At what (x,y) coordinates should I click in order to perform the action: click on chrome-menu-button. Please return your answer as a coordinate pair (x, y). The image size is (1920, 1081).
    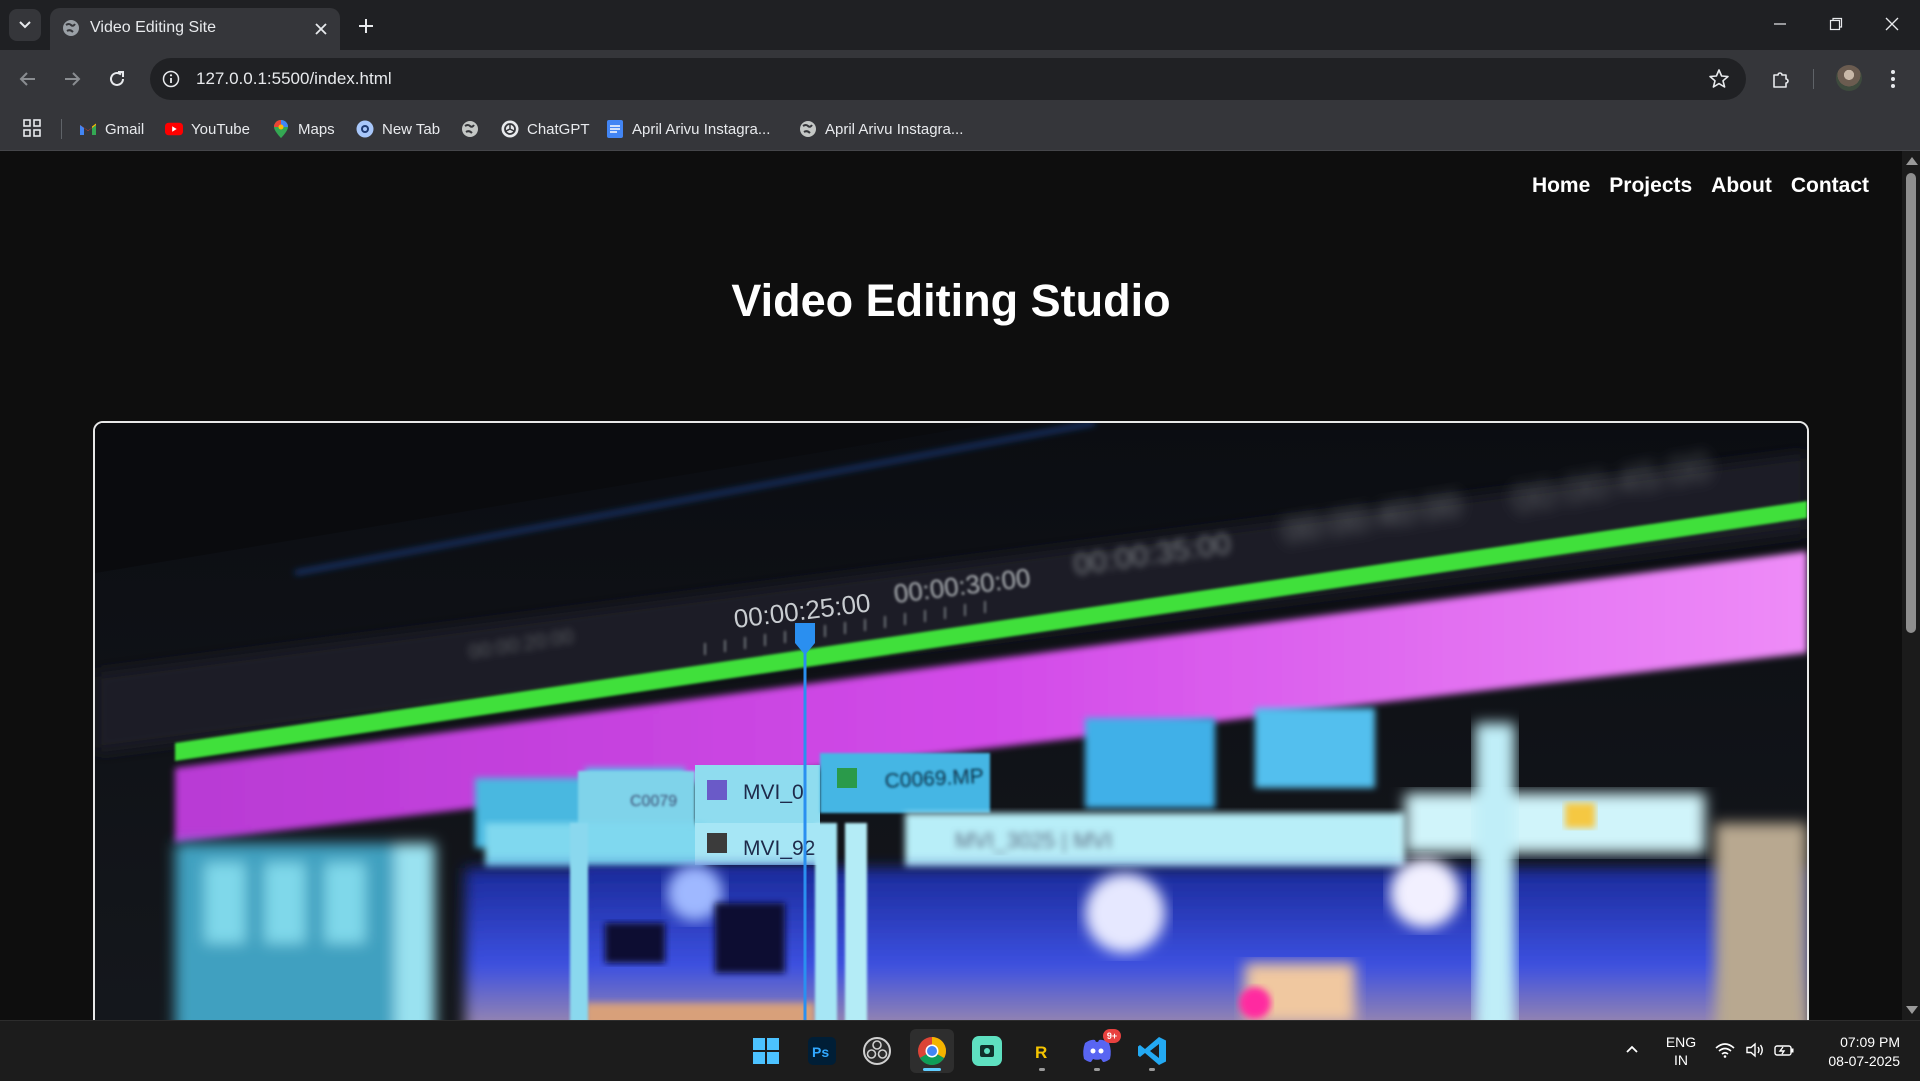
    Looking at the image, I should click on (1893, 79).